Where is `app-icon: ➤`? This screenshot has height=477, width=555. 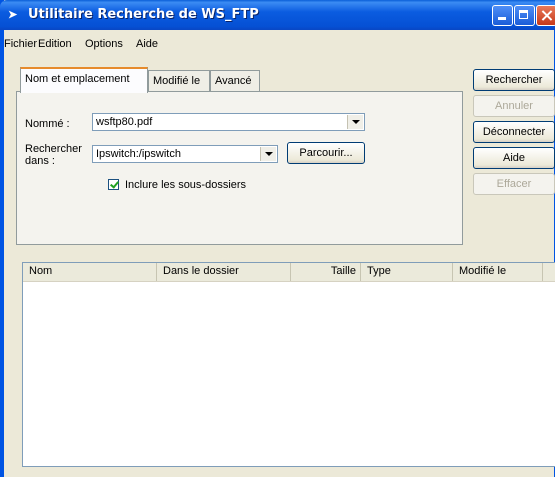 app-icon: ➤ is located at coordinates (12, 15).